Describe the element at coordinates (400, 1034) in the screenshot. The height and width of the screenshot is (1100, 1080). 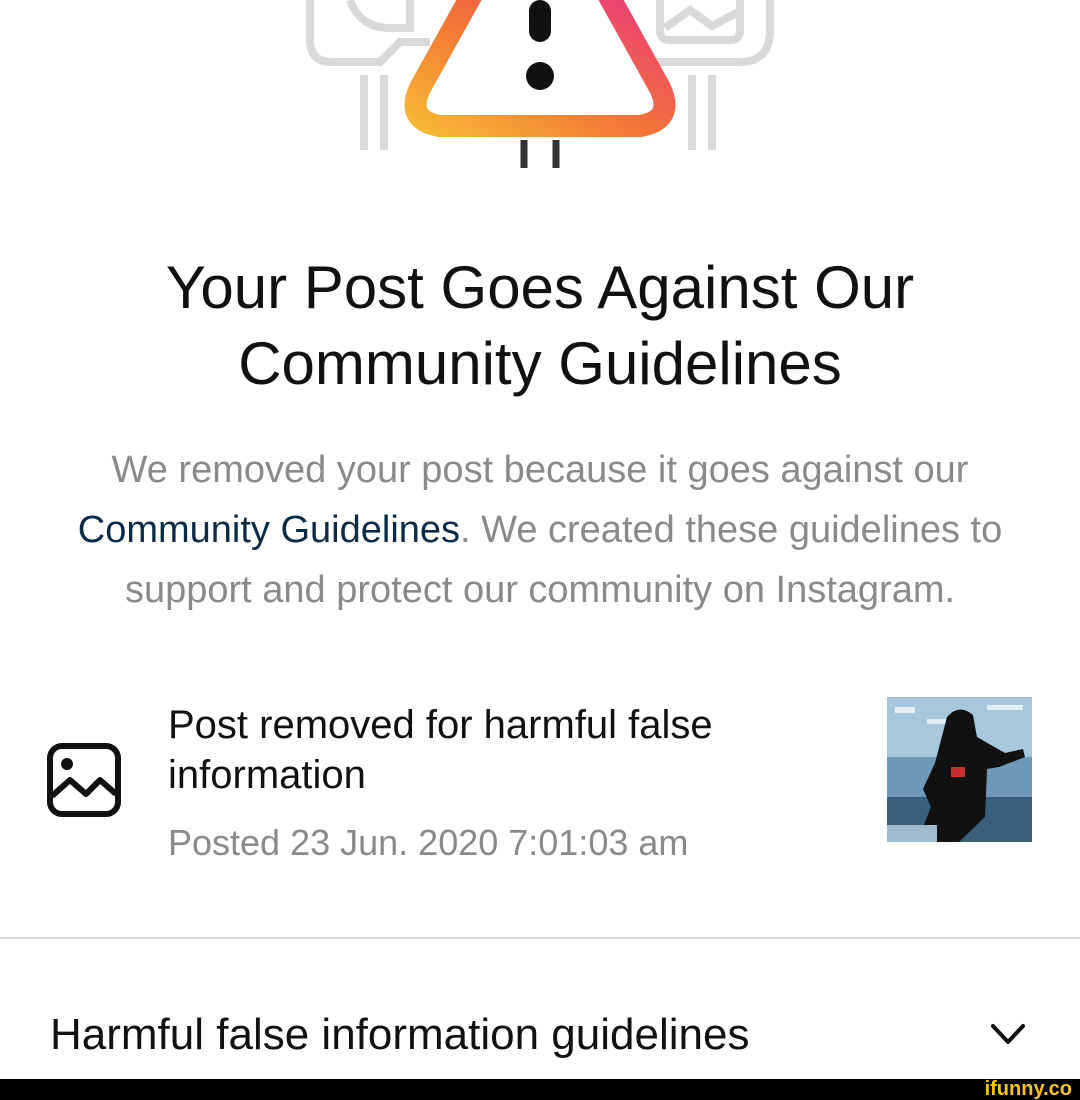
I see `accordion-title: Harmful false information guidelines` at that location.